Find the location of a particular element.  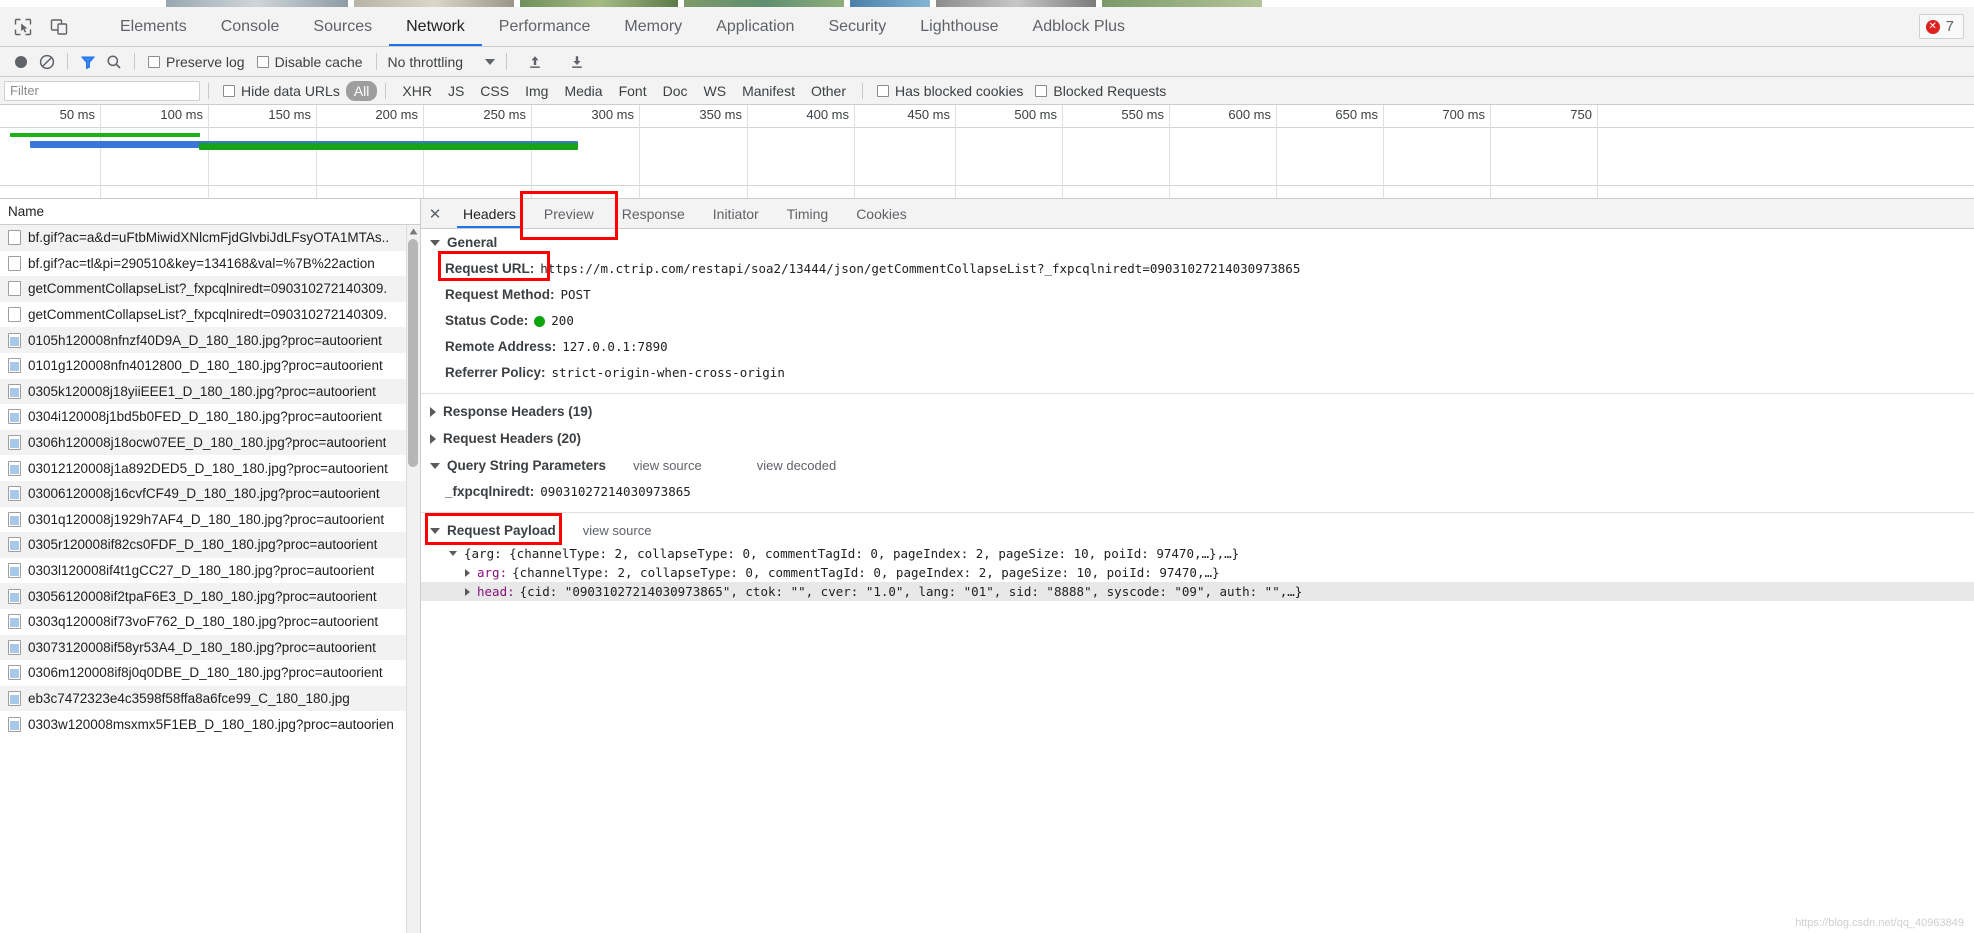

search-magnifier-icon is located at coordinates (114, 62).